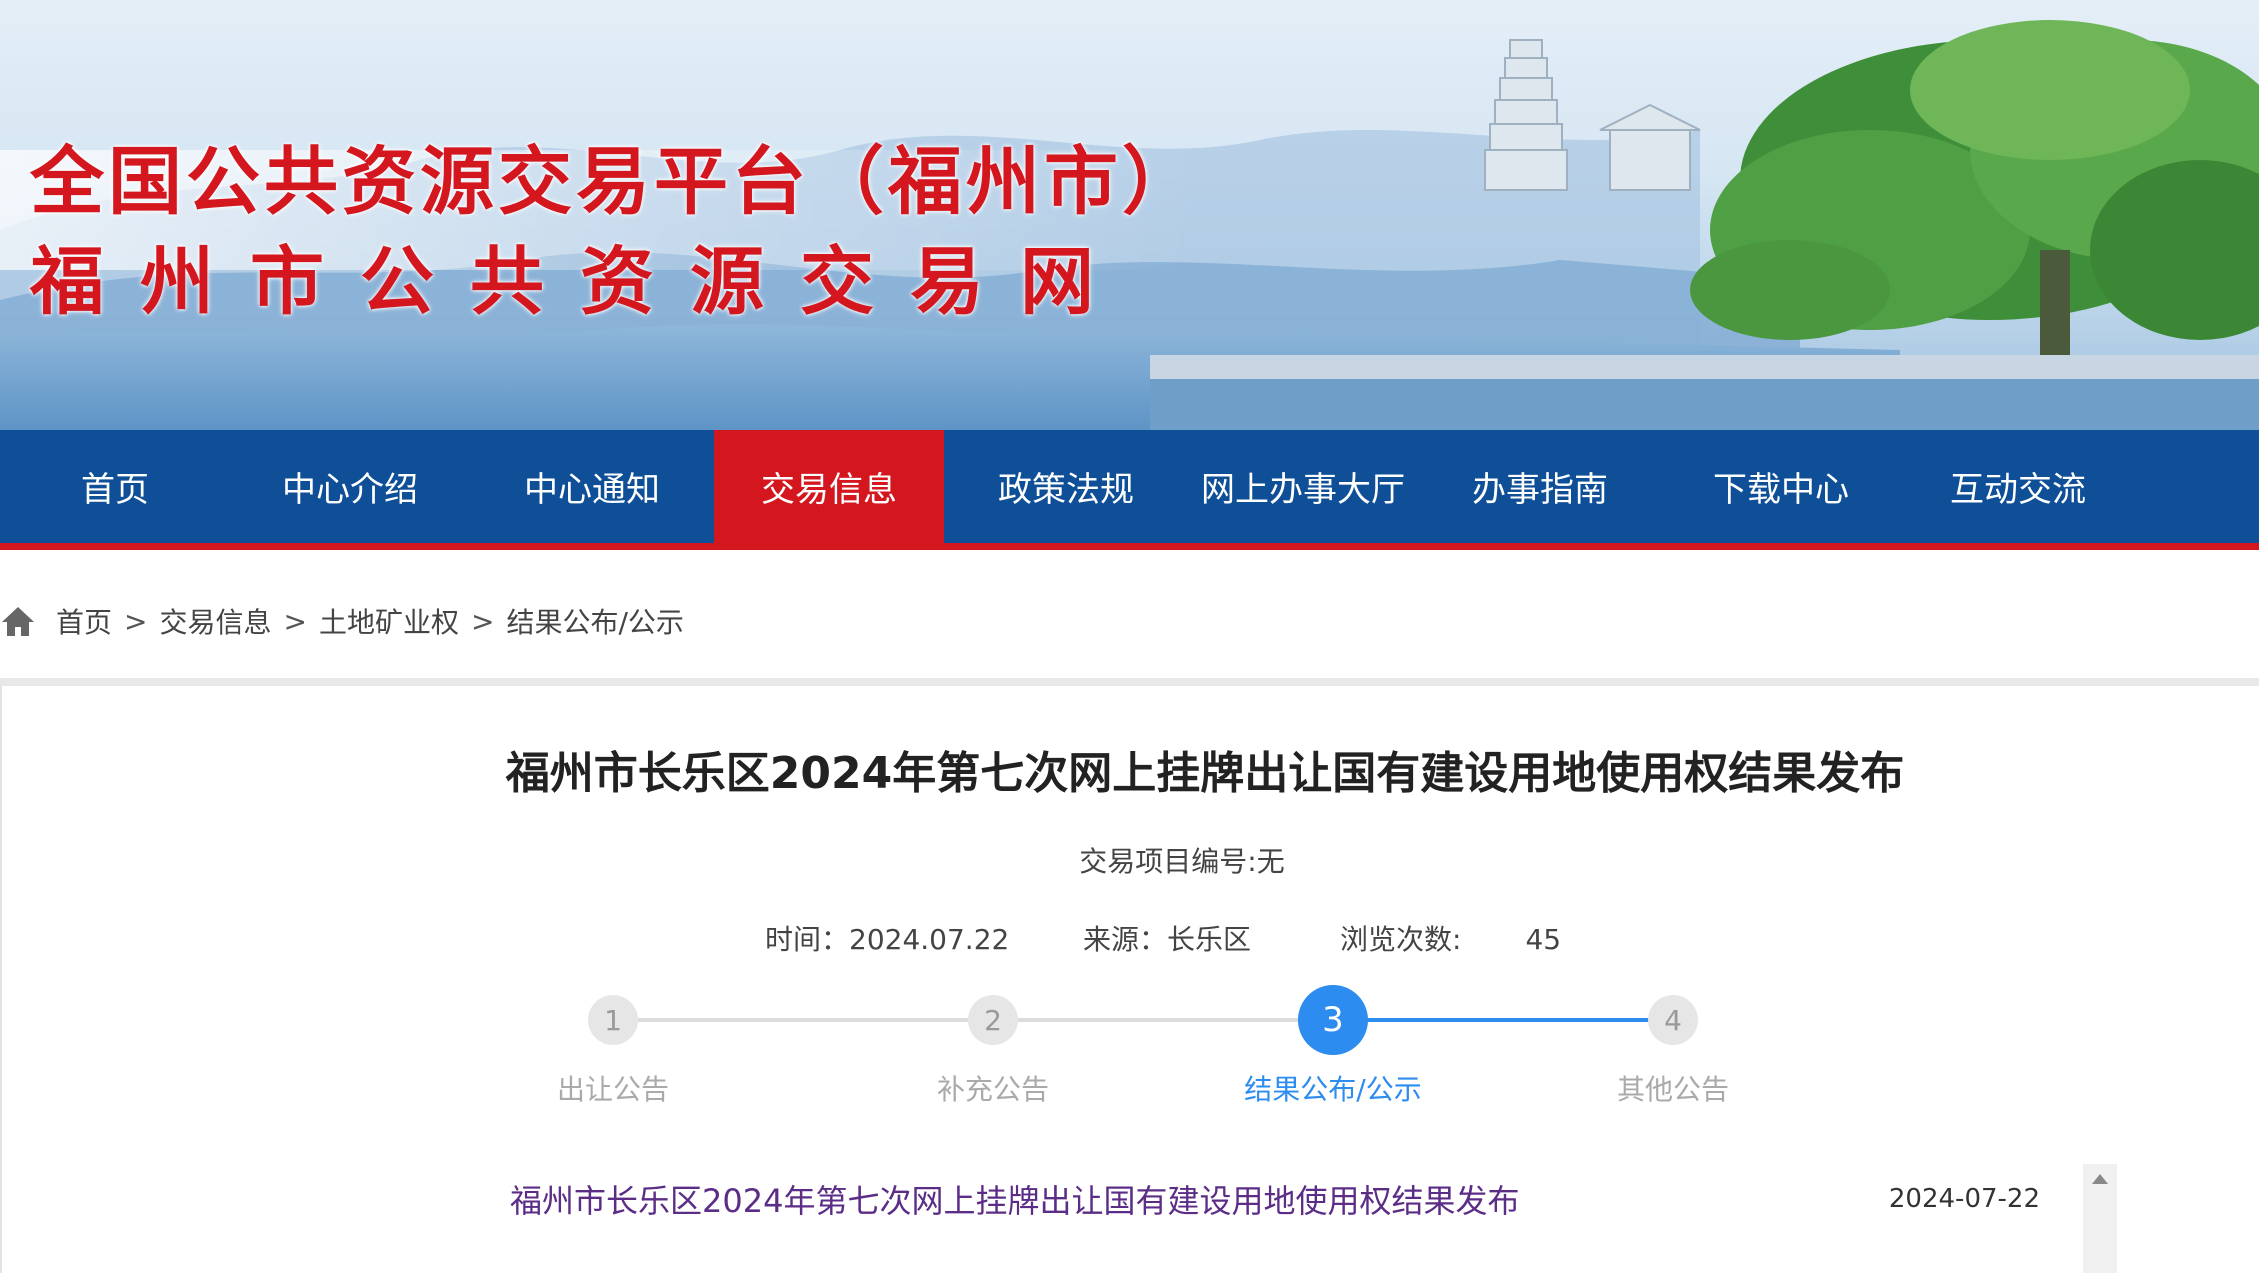  I want to click on list-scrollbar, so click(2100, 1218).